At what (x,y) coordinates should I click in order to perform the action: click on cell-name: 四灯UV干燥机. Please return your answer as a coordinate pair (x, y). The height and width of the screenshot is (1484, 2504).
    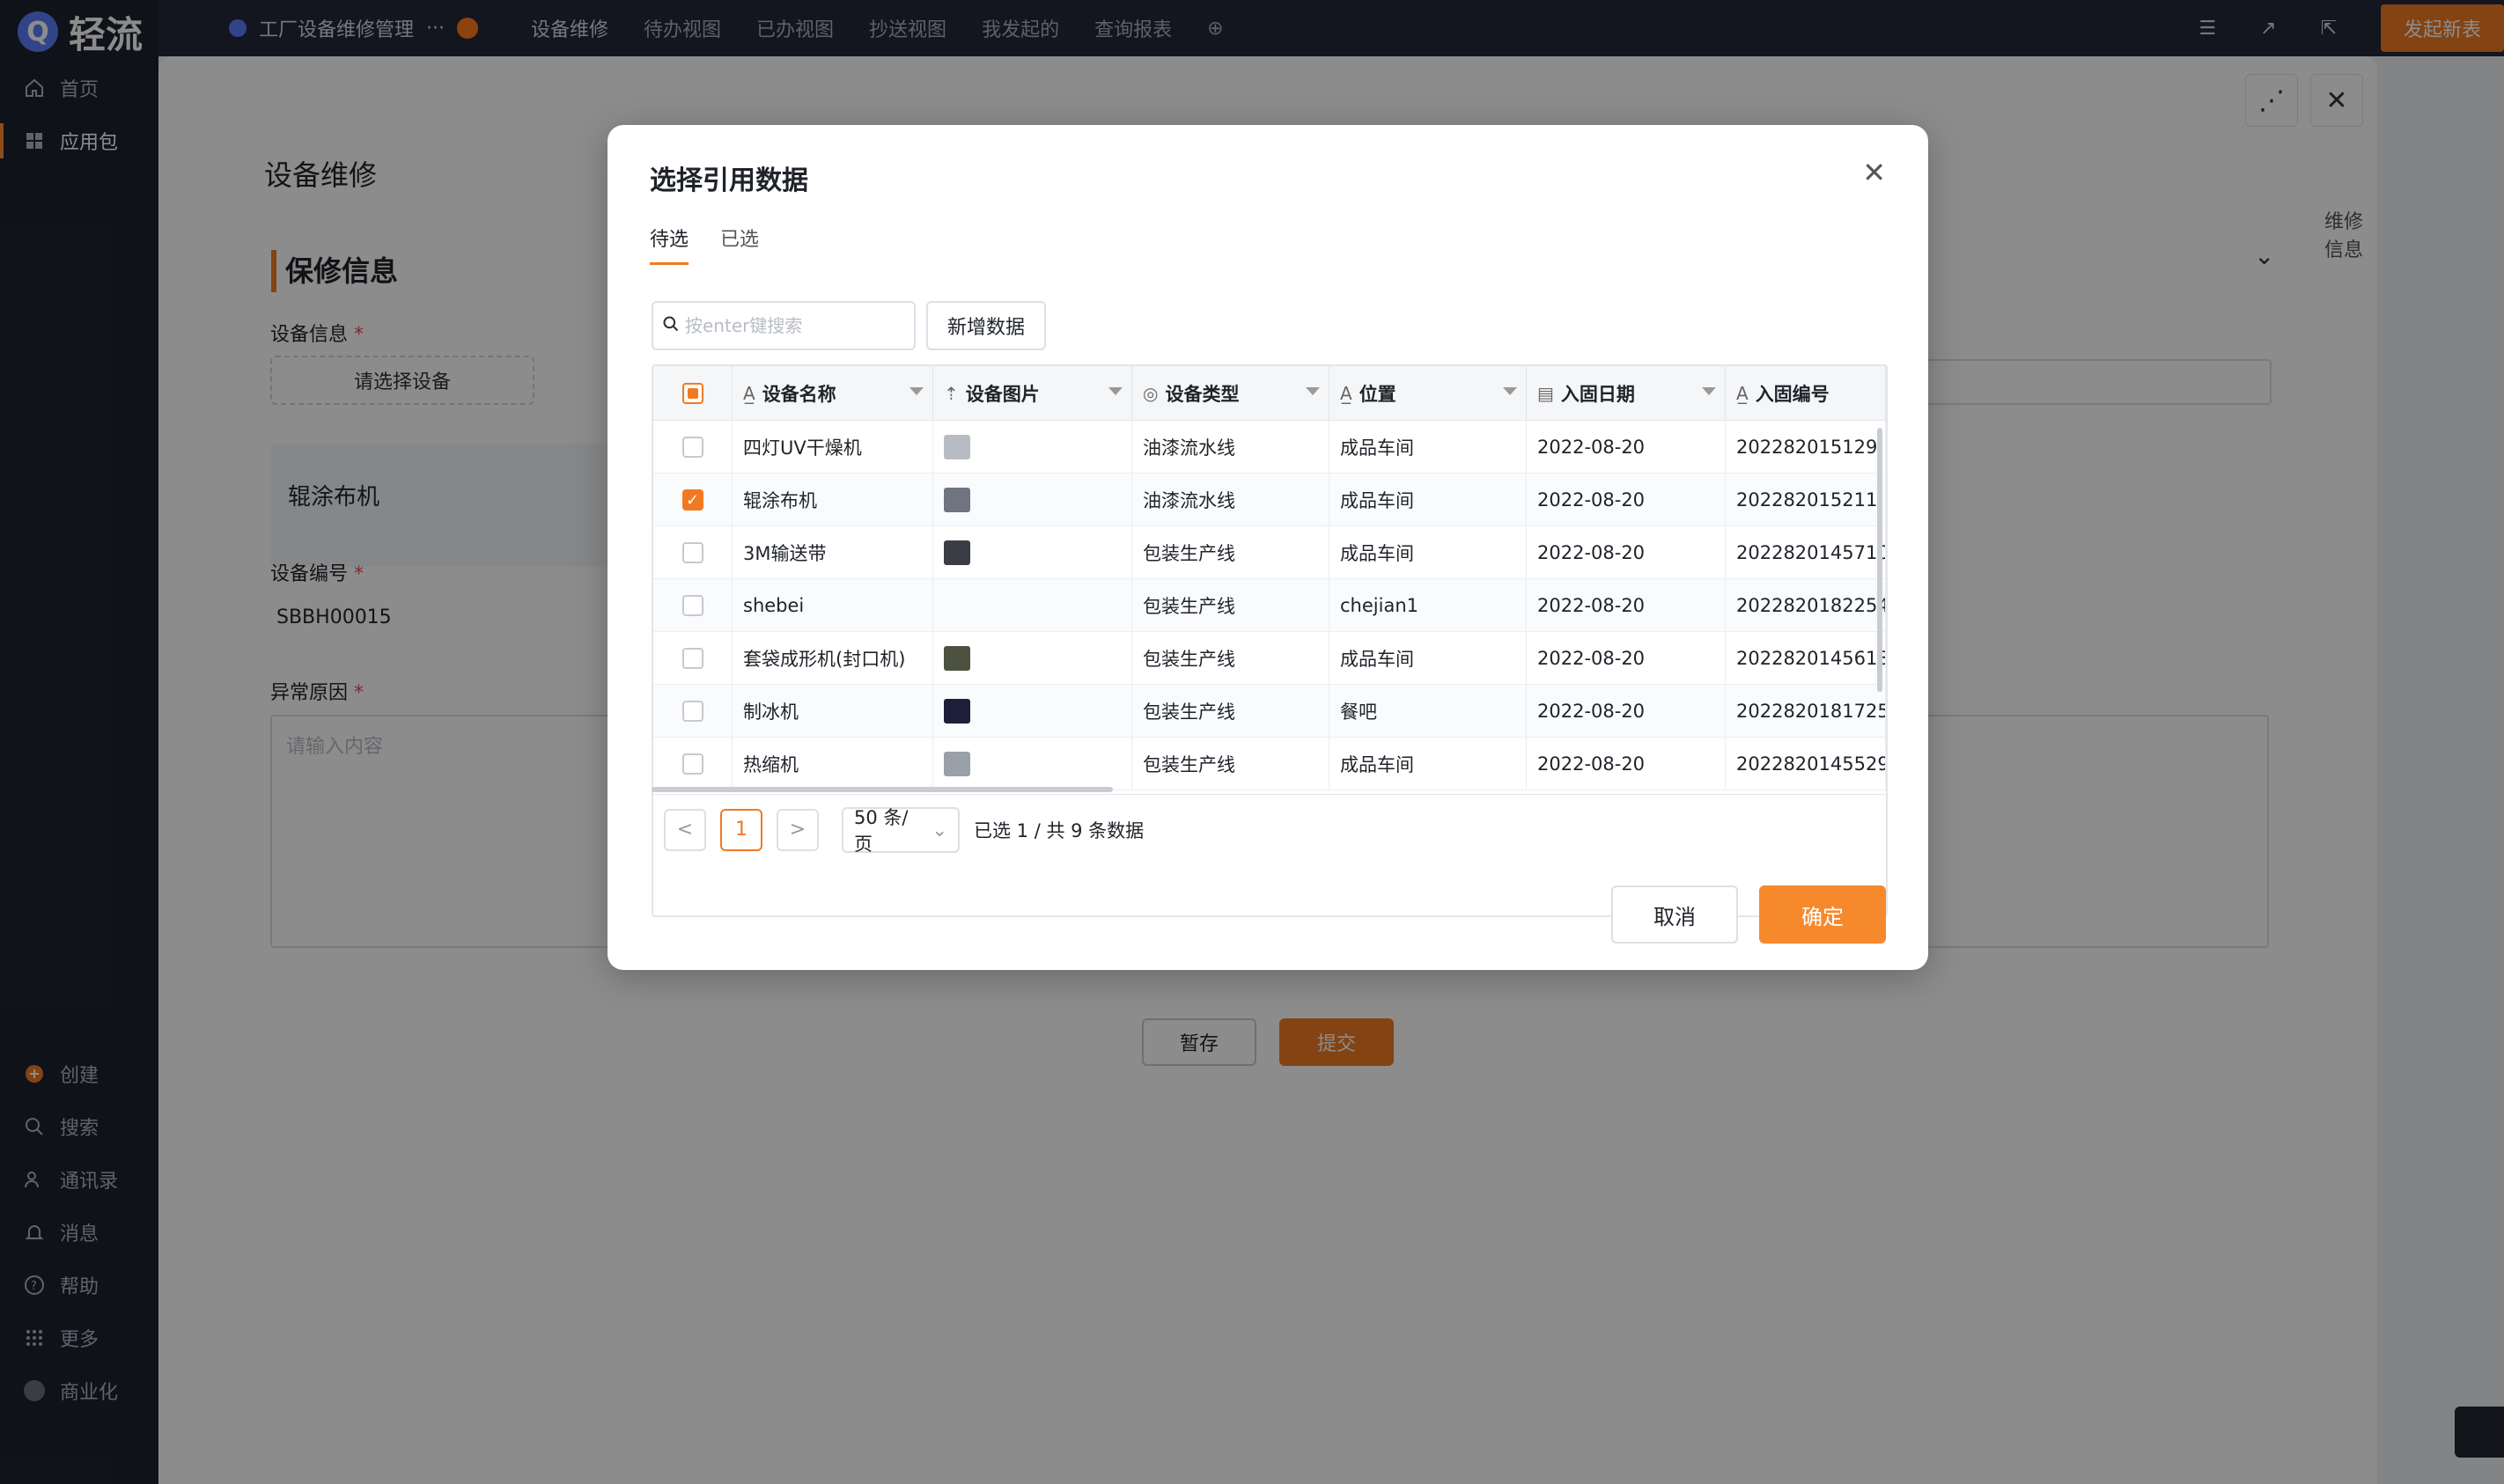
    Looking at the image, I should click on (833, 448).